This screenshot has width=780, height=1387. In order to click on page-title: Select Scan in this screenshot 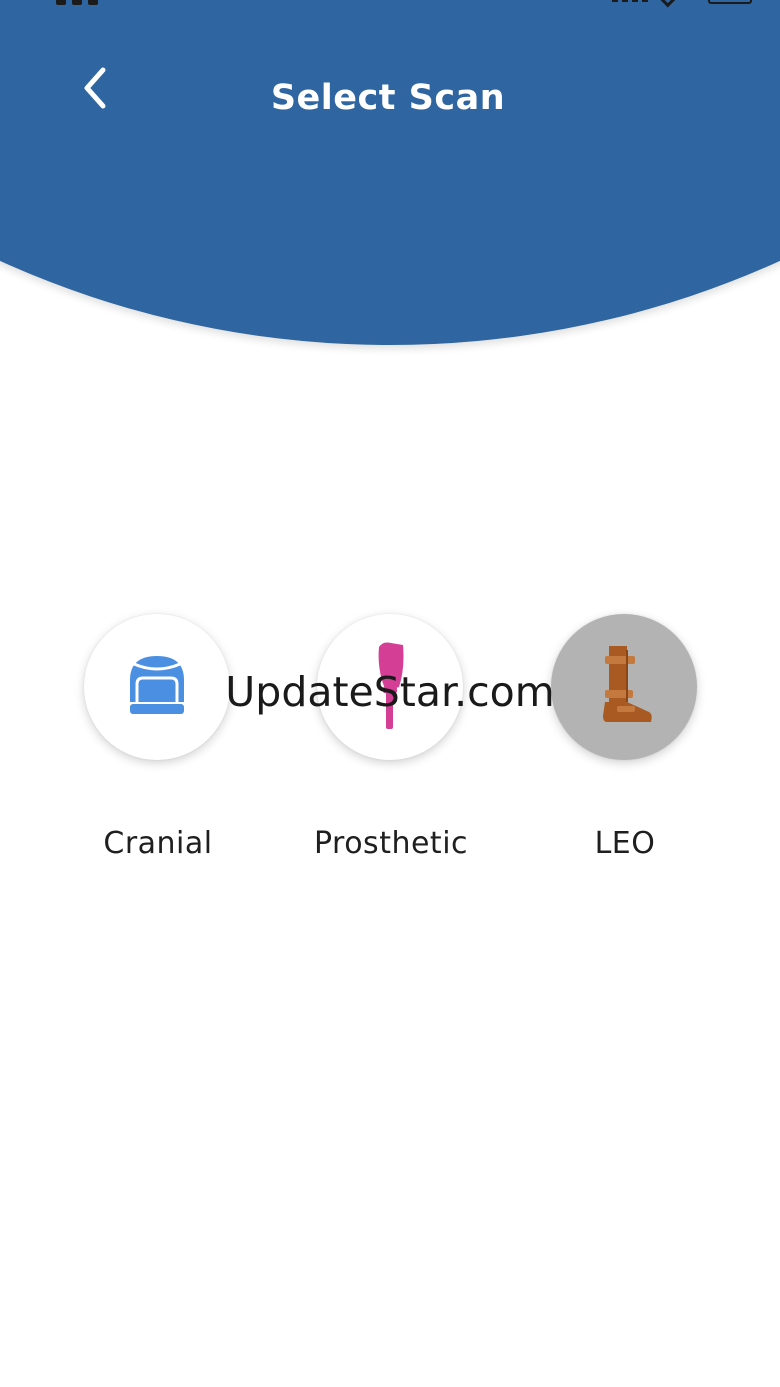, I will do `click(388, 98)`.